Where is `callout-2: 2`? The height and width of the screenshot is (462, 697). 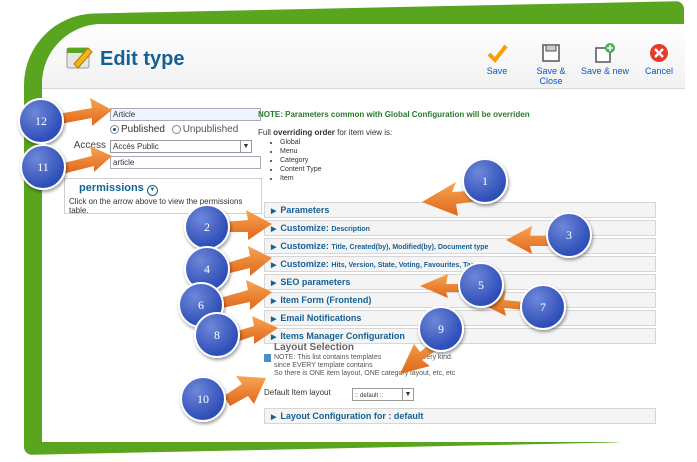 callout-2: 2 is located at coordinates (207, 227).